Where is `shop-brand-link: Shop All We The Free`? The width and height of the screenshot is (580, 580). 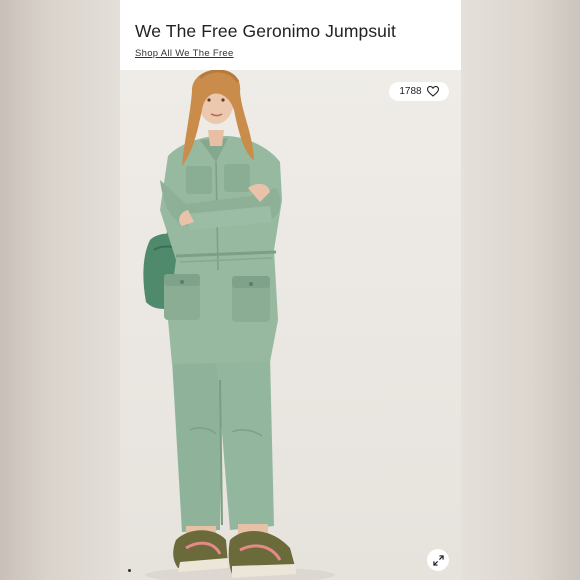 shop-brand-link: Shop All We The Free is located at coordinates (184, 53).